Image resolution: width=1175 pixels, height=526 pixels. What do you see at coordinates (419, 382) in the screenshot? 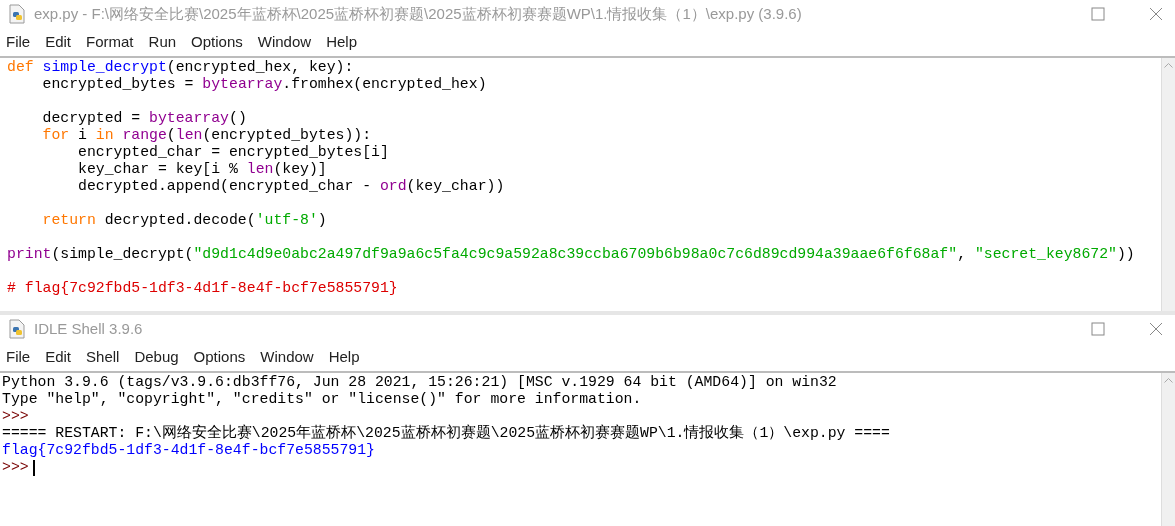
I see `shell-line: Python 3.9.6 (tags/v3.9.6:db3ff76, Jun 28 2021, 15:26:21) [MSC v.1929 64 bit (AMD64)] on win32` at bounding box center [419, 382].